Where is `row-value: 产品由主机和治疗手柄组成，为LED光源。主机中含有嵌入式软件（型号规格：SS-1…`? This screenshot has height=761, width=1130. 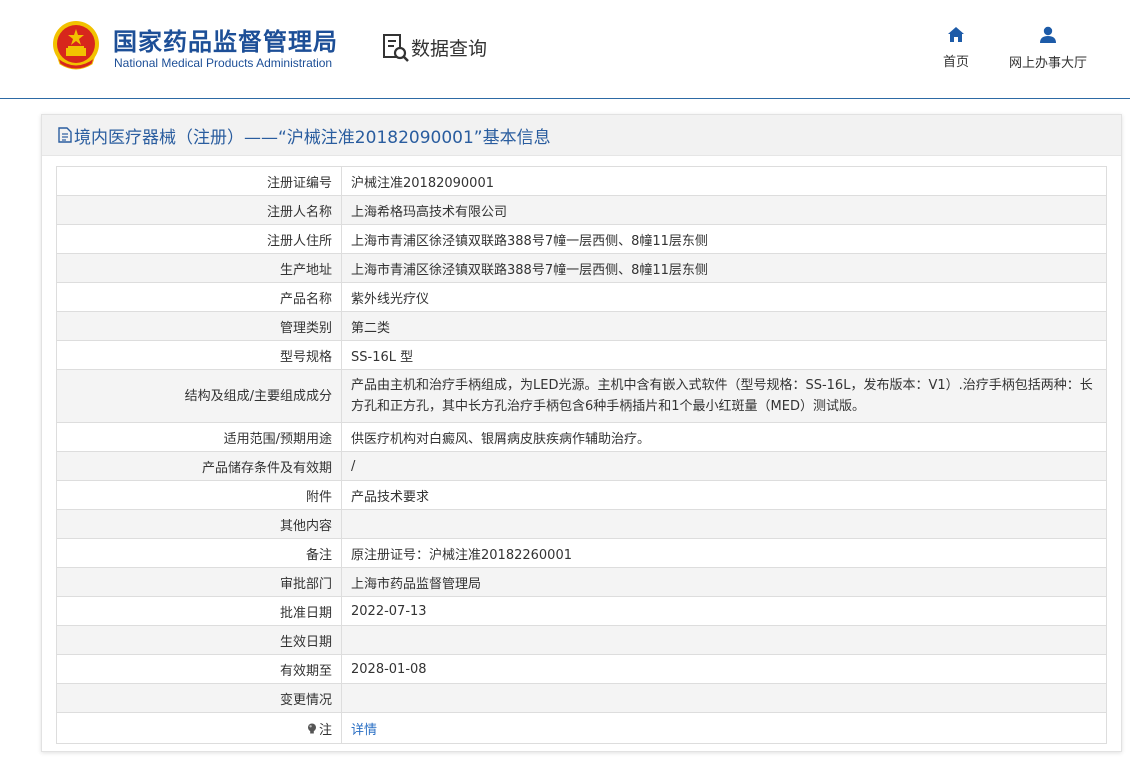 row-value: 产品由主机和治疗手柄组成，为LED光源。主机中含有嵌入式软件（型号规格：SS-1… is located at coordinates (724, 396).